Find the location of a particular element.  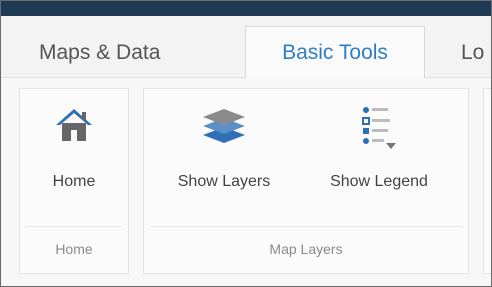

tab-maps-and-data: Maps & Data is located at coordinates (99, 53).